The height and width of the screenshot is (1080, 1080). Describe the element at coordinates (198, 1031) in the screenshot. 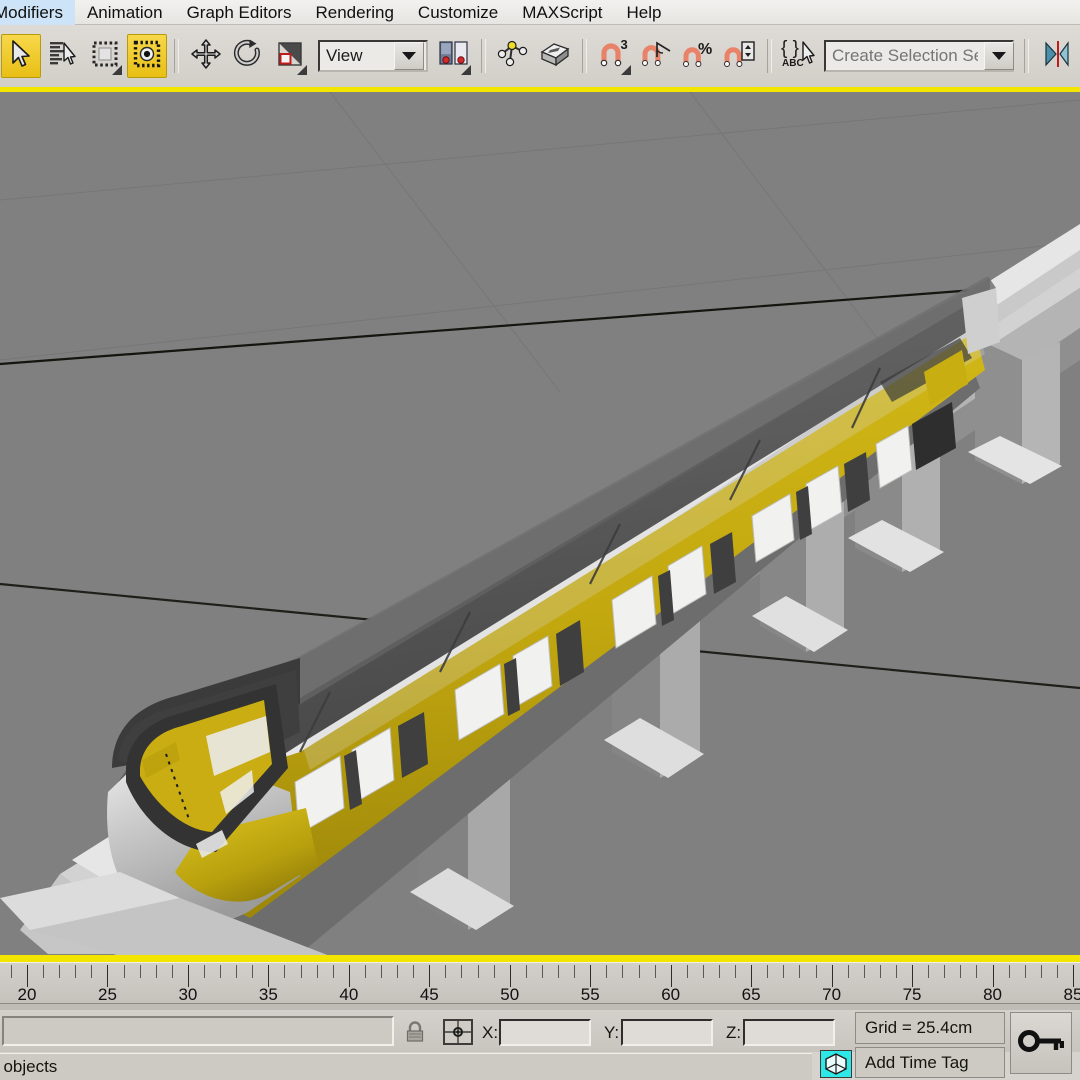

I see `maxscript-mini-listener` at that location.